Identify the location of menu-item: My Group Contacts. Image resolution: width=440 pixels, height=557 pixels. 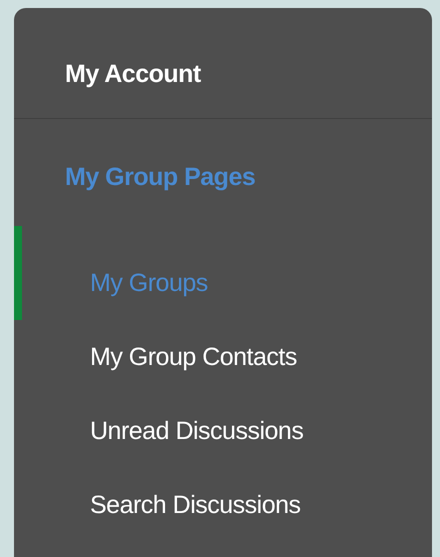
(223, 357).